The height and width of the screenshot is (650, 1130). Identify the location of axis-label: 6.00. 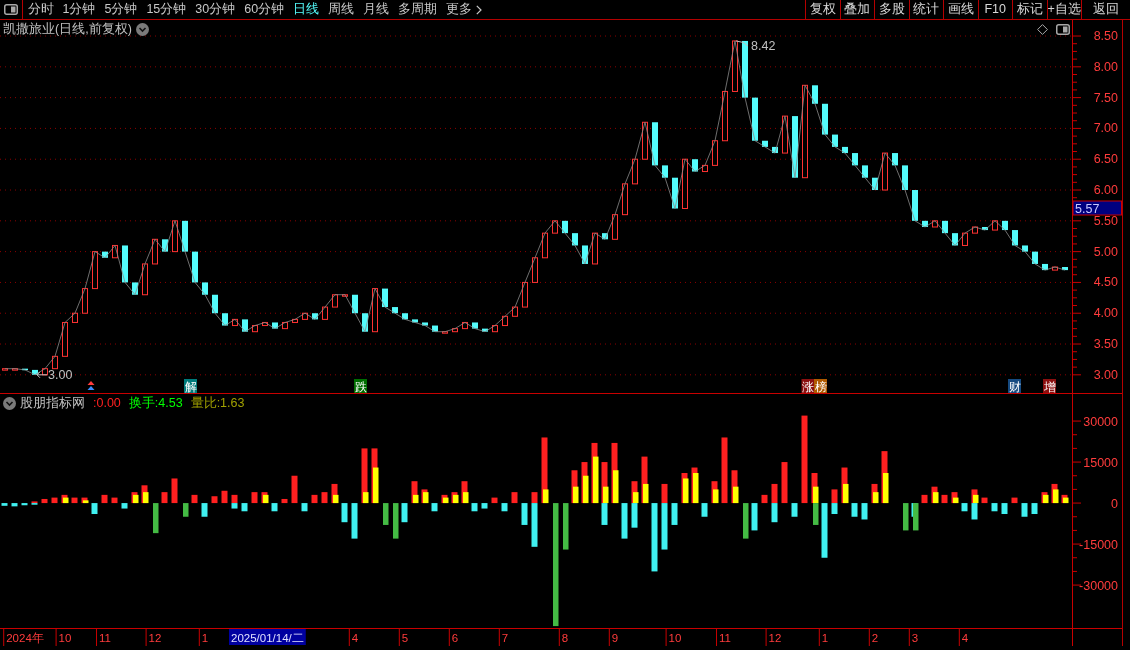
(1105, 190).